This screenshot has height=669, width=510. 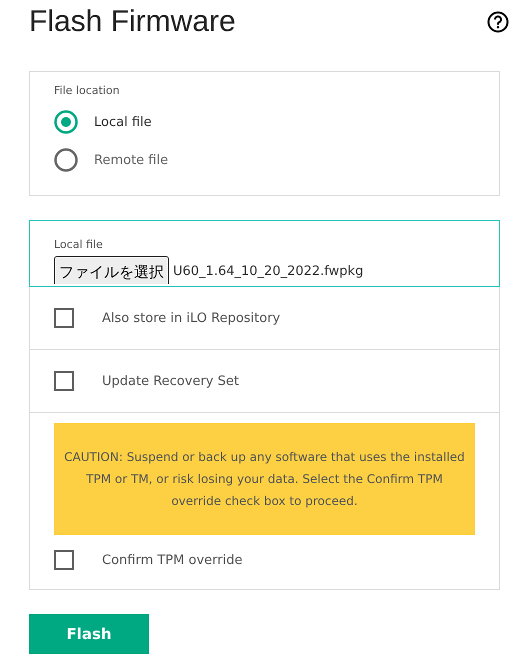 I want to click on radio-label: Local file, so click(x=123, y=122).